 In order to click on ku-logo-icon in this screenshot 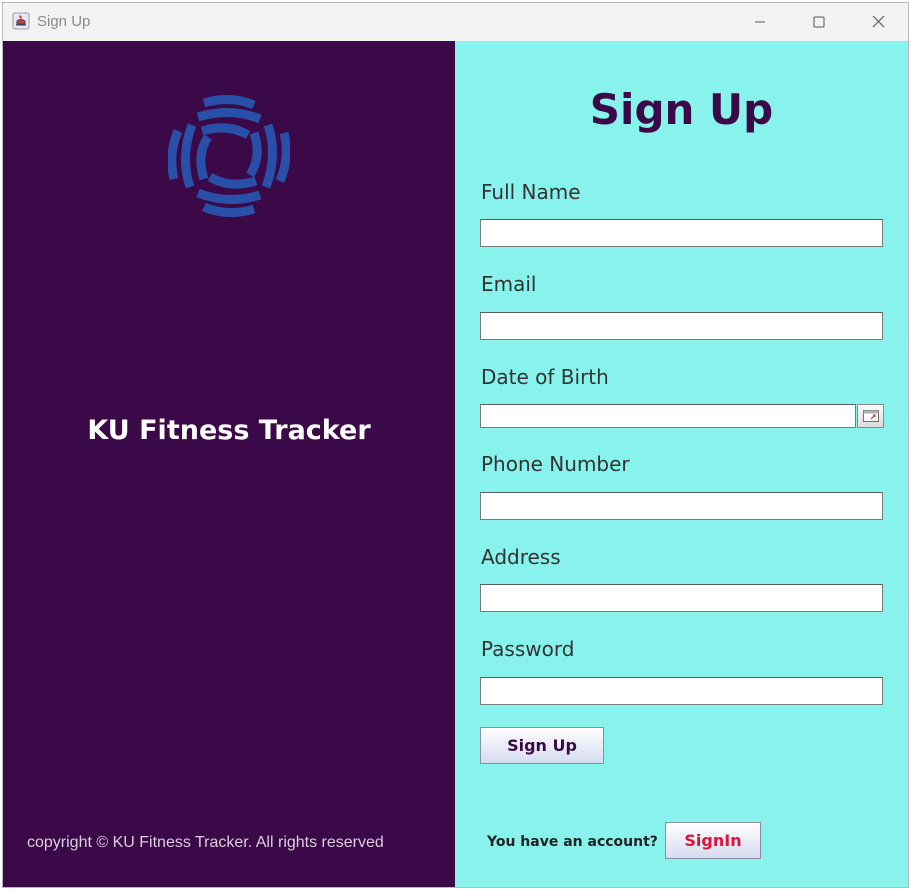, I will do `click(229, 156)`.